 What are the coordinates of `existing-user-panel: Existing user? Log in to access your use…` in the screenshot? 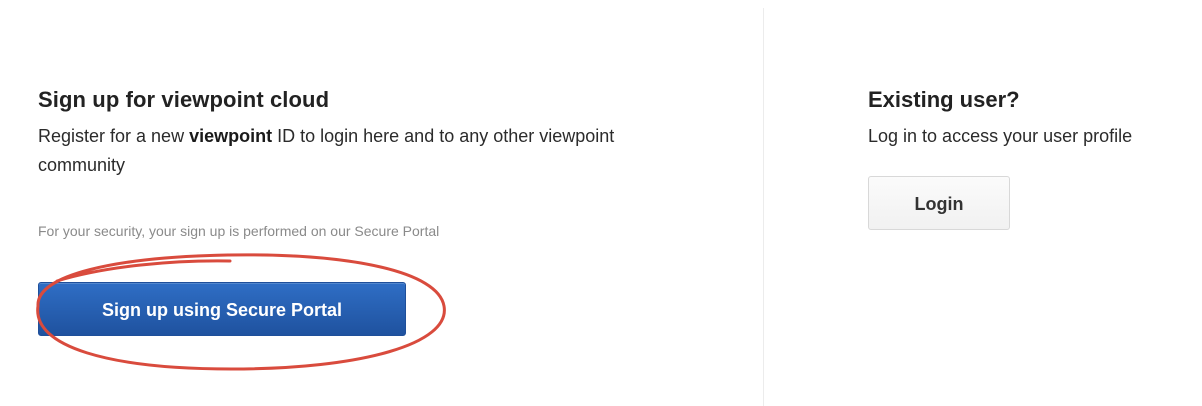 It's located at (1035, 158).